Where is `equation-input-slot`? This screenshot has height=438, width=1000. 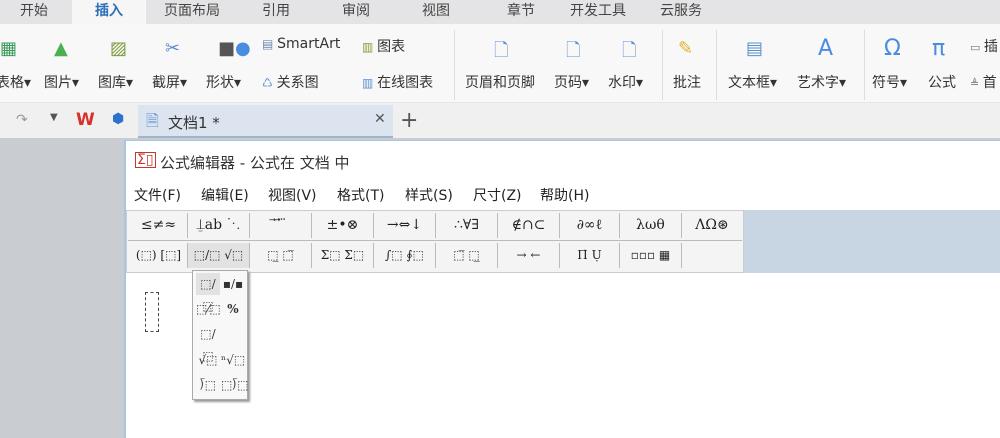
equation-input-slot is located at coordinates (152, 312).